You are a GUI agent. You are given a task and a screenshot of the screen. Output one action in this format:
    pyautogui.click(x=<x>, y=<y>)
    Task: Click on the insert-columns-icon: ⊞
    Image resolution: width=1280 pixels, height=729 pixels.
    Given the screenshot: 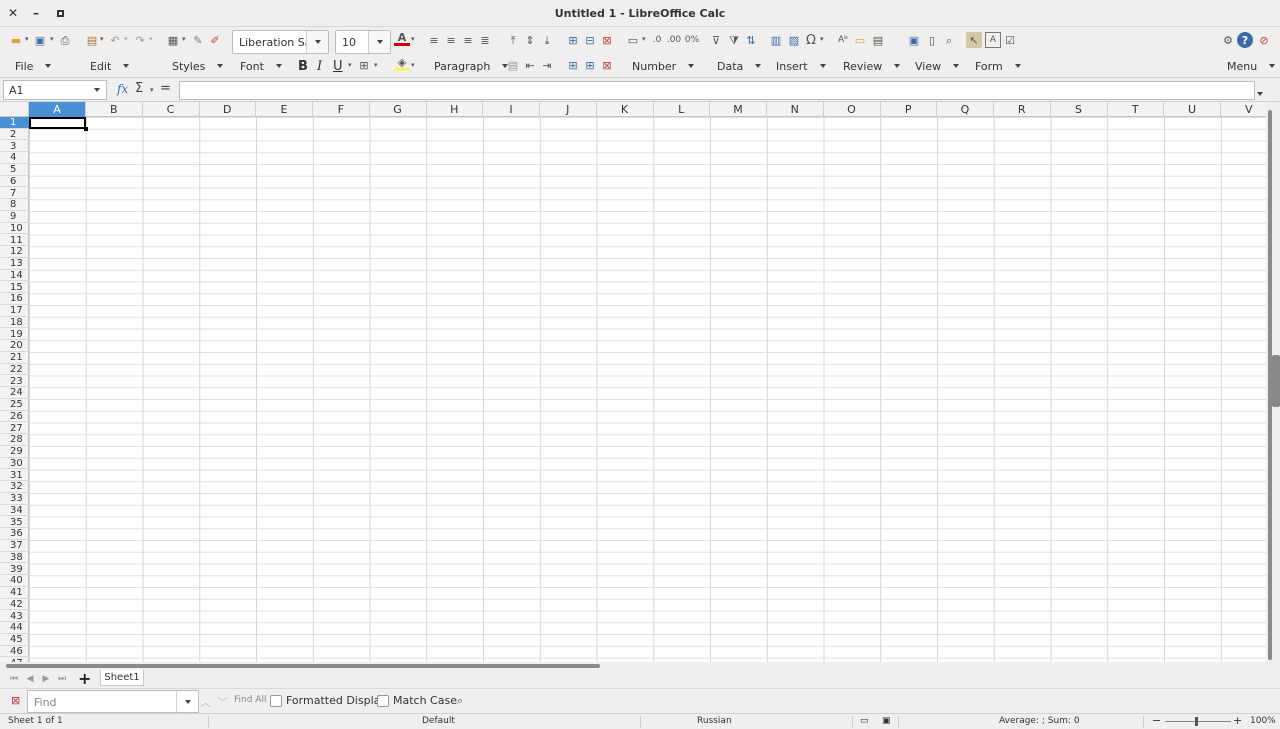 What is the action you would take?
    pyautogui.click(x=590, y=65)
    